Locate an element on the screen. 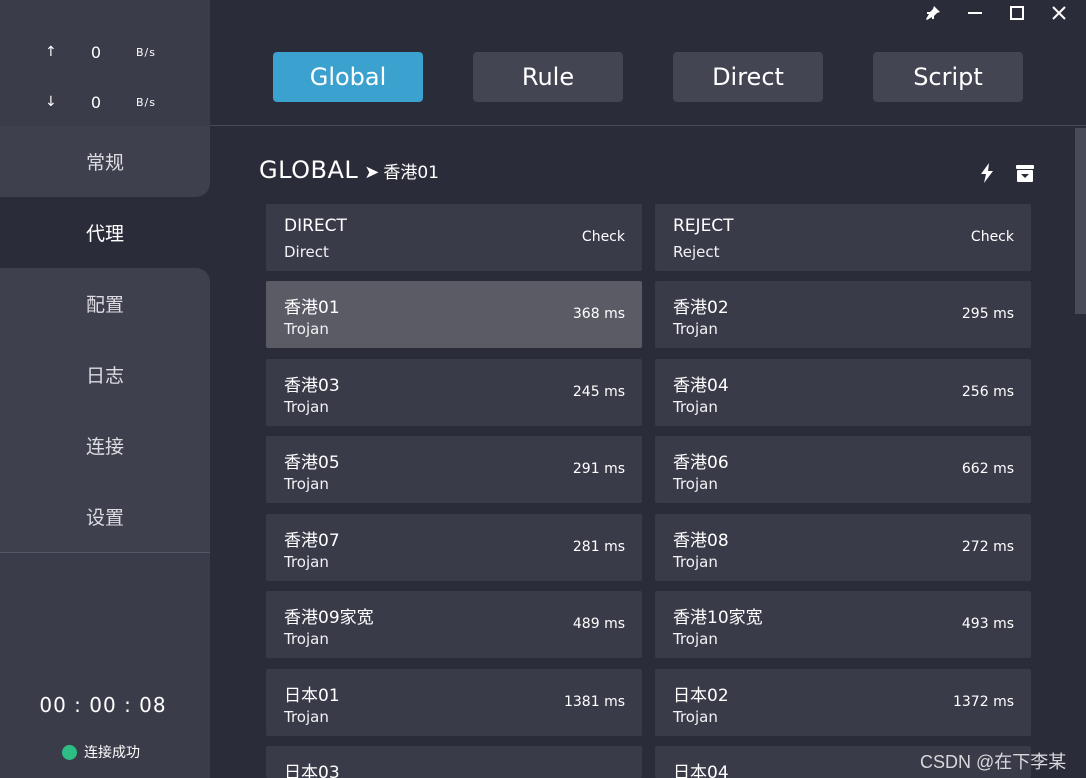 Image resolution: width=1086 pixels, height=778 pixels. group-header: GLOBAL ➤ 香港01 is located at coordinates (349, 170).